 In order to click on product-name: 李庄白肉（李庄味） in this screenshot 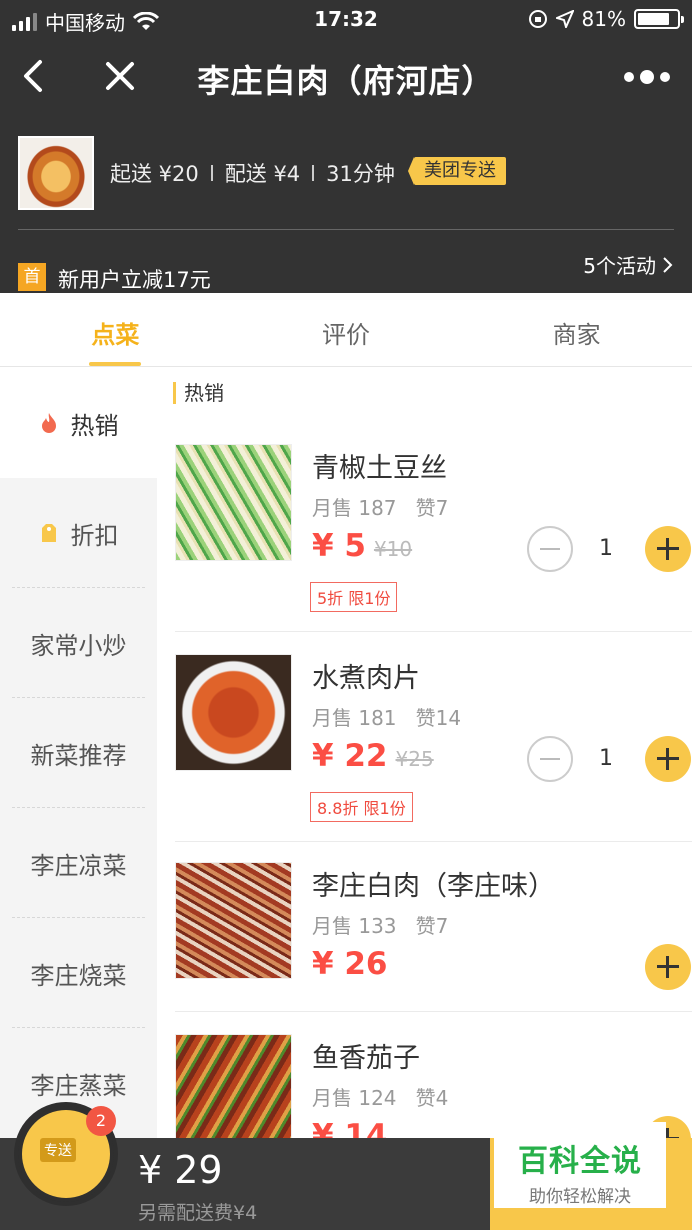, I will do `click(433, 886)`.